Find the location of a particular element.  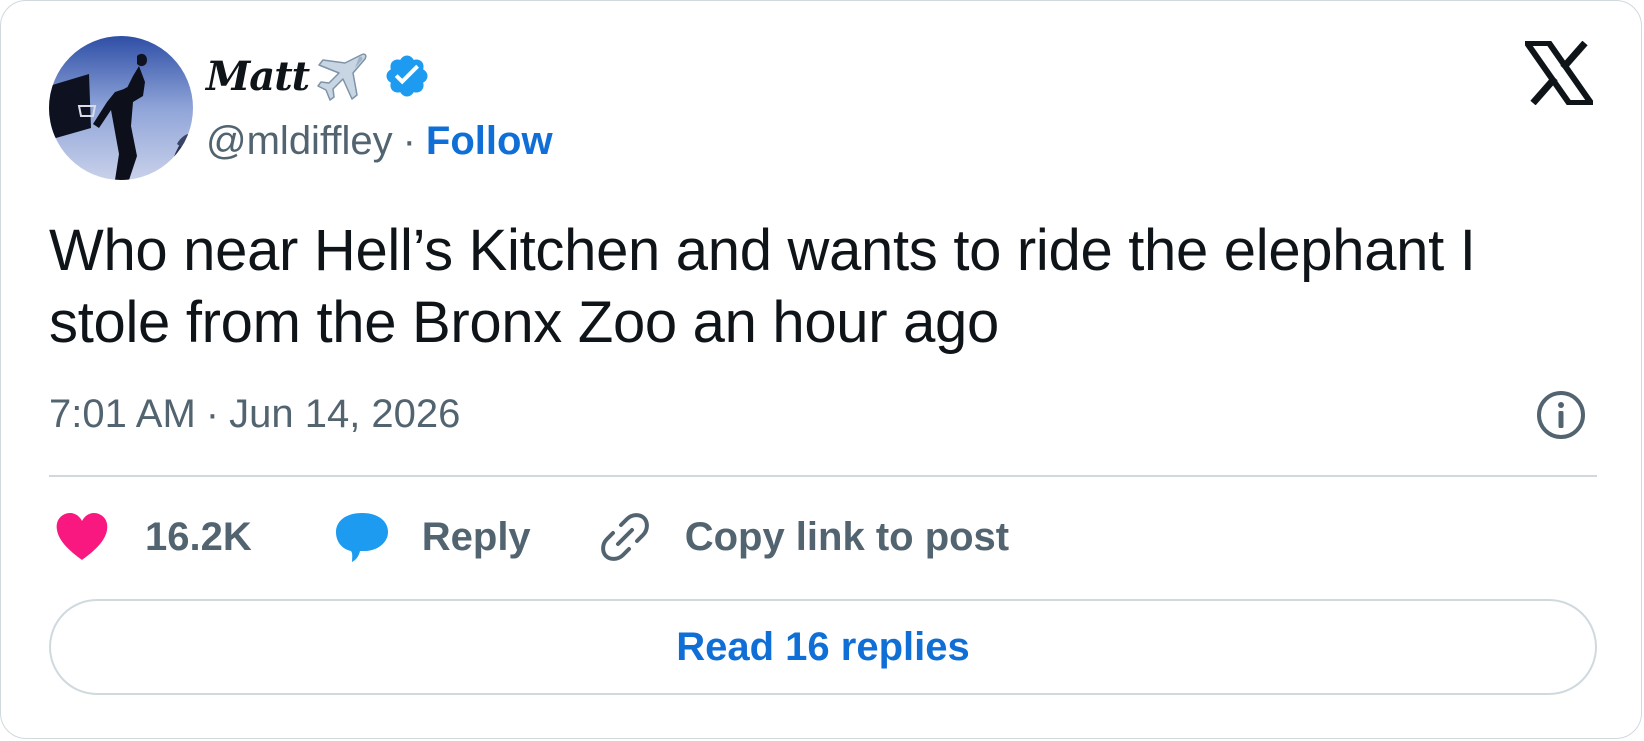

tweet-date: Jun 14, 2026 is located at coordinates (345, 413).